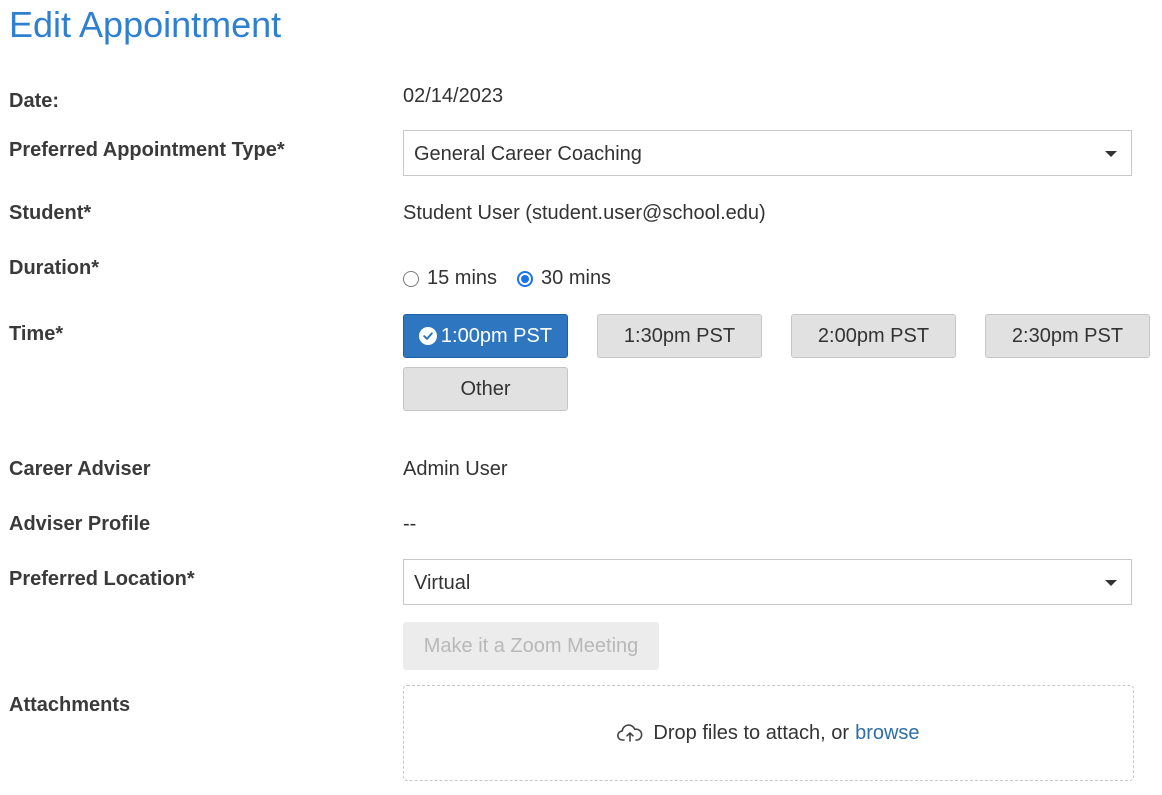 The height and width of the screenshot is (795, 1162). I want to click on time-slot-label: 2:30pm PST, so click(1067, 335).